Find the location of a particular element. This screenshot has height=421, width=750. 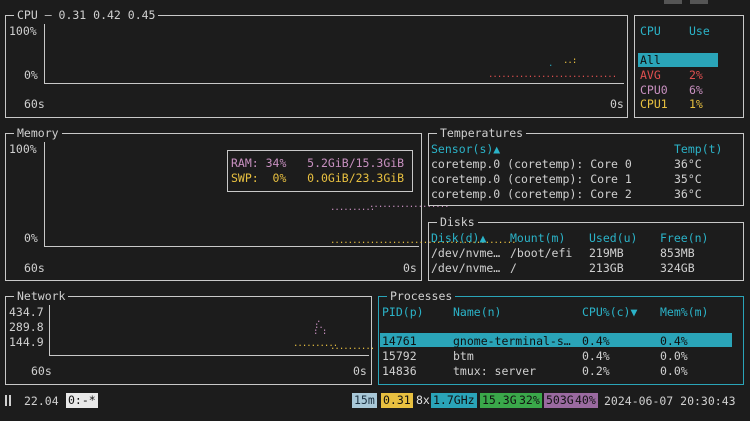

processes-header-cpu: CPU%(c)▼ is located at coordinates (609, 312).